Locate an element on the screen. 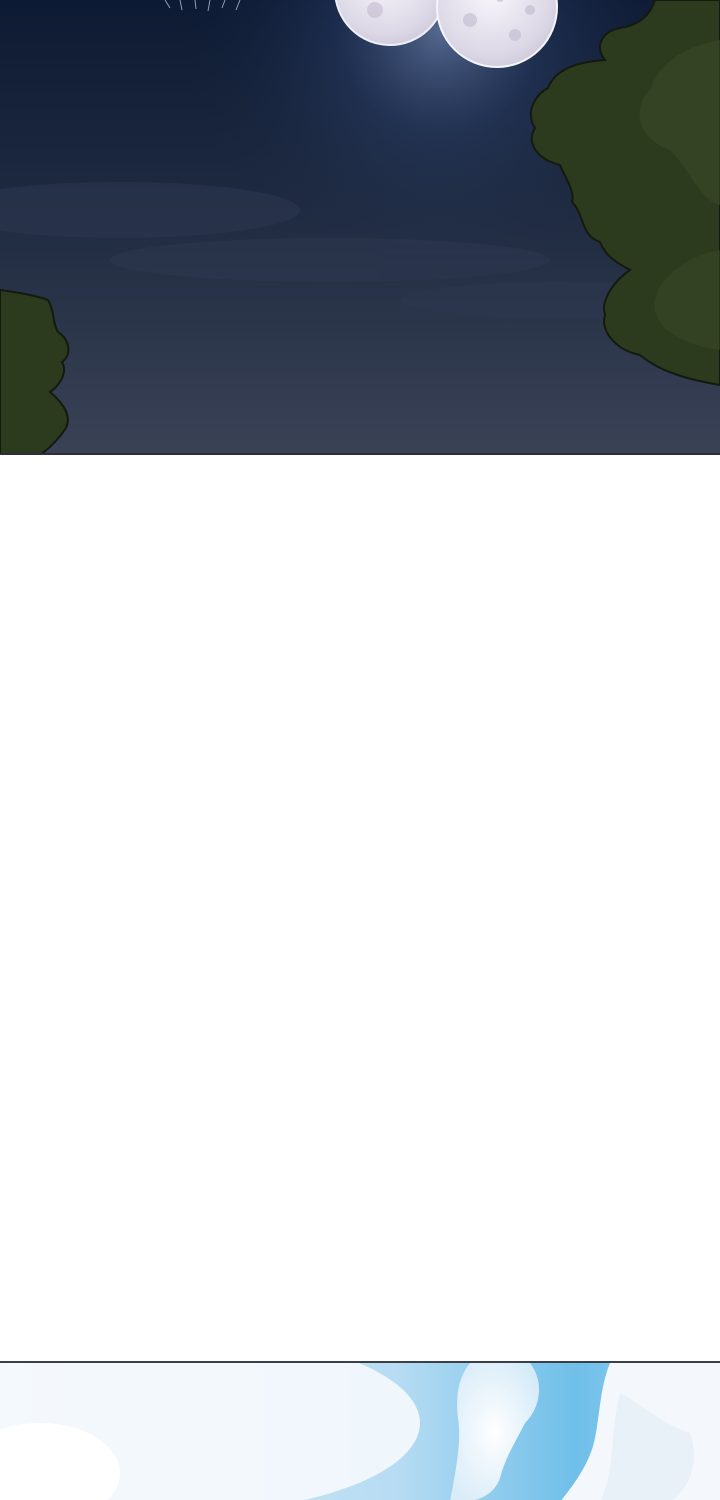 The height and width of the screenshot is (1500, 720). day-sky-panel is located at coordinates (360, 1430).